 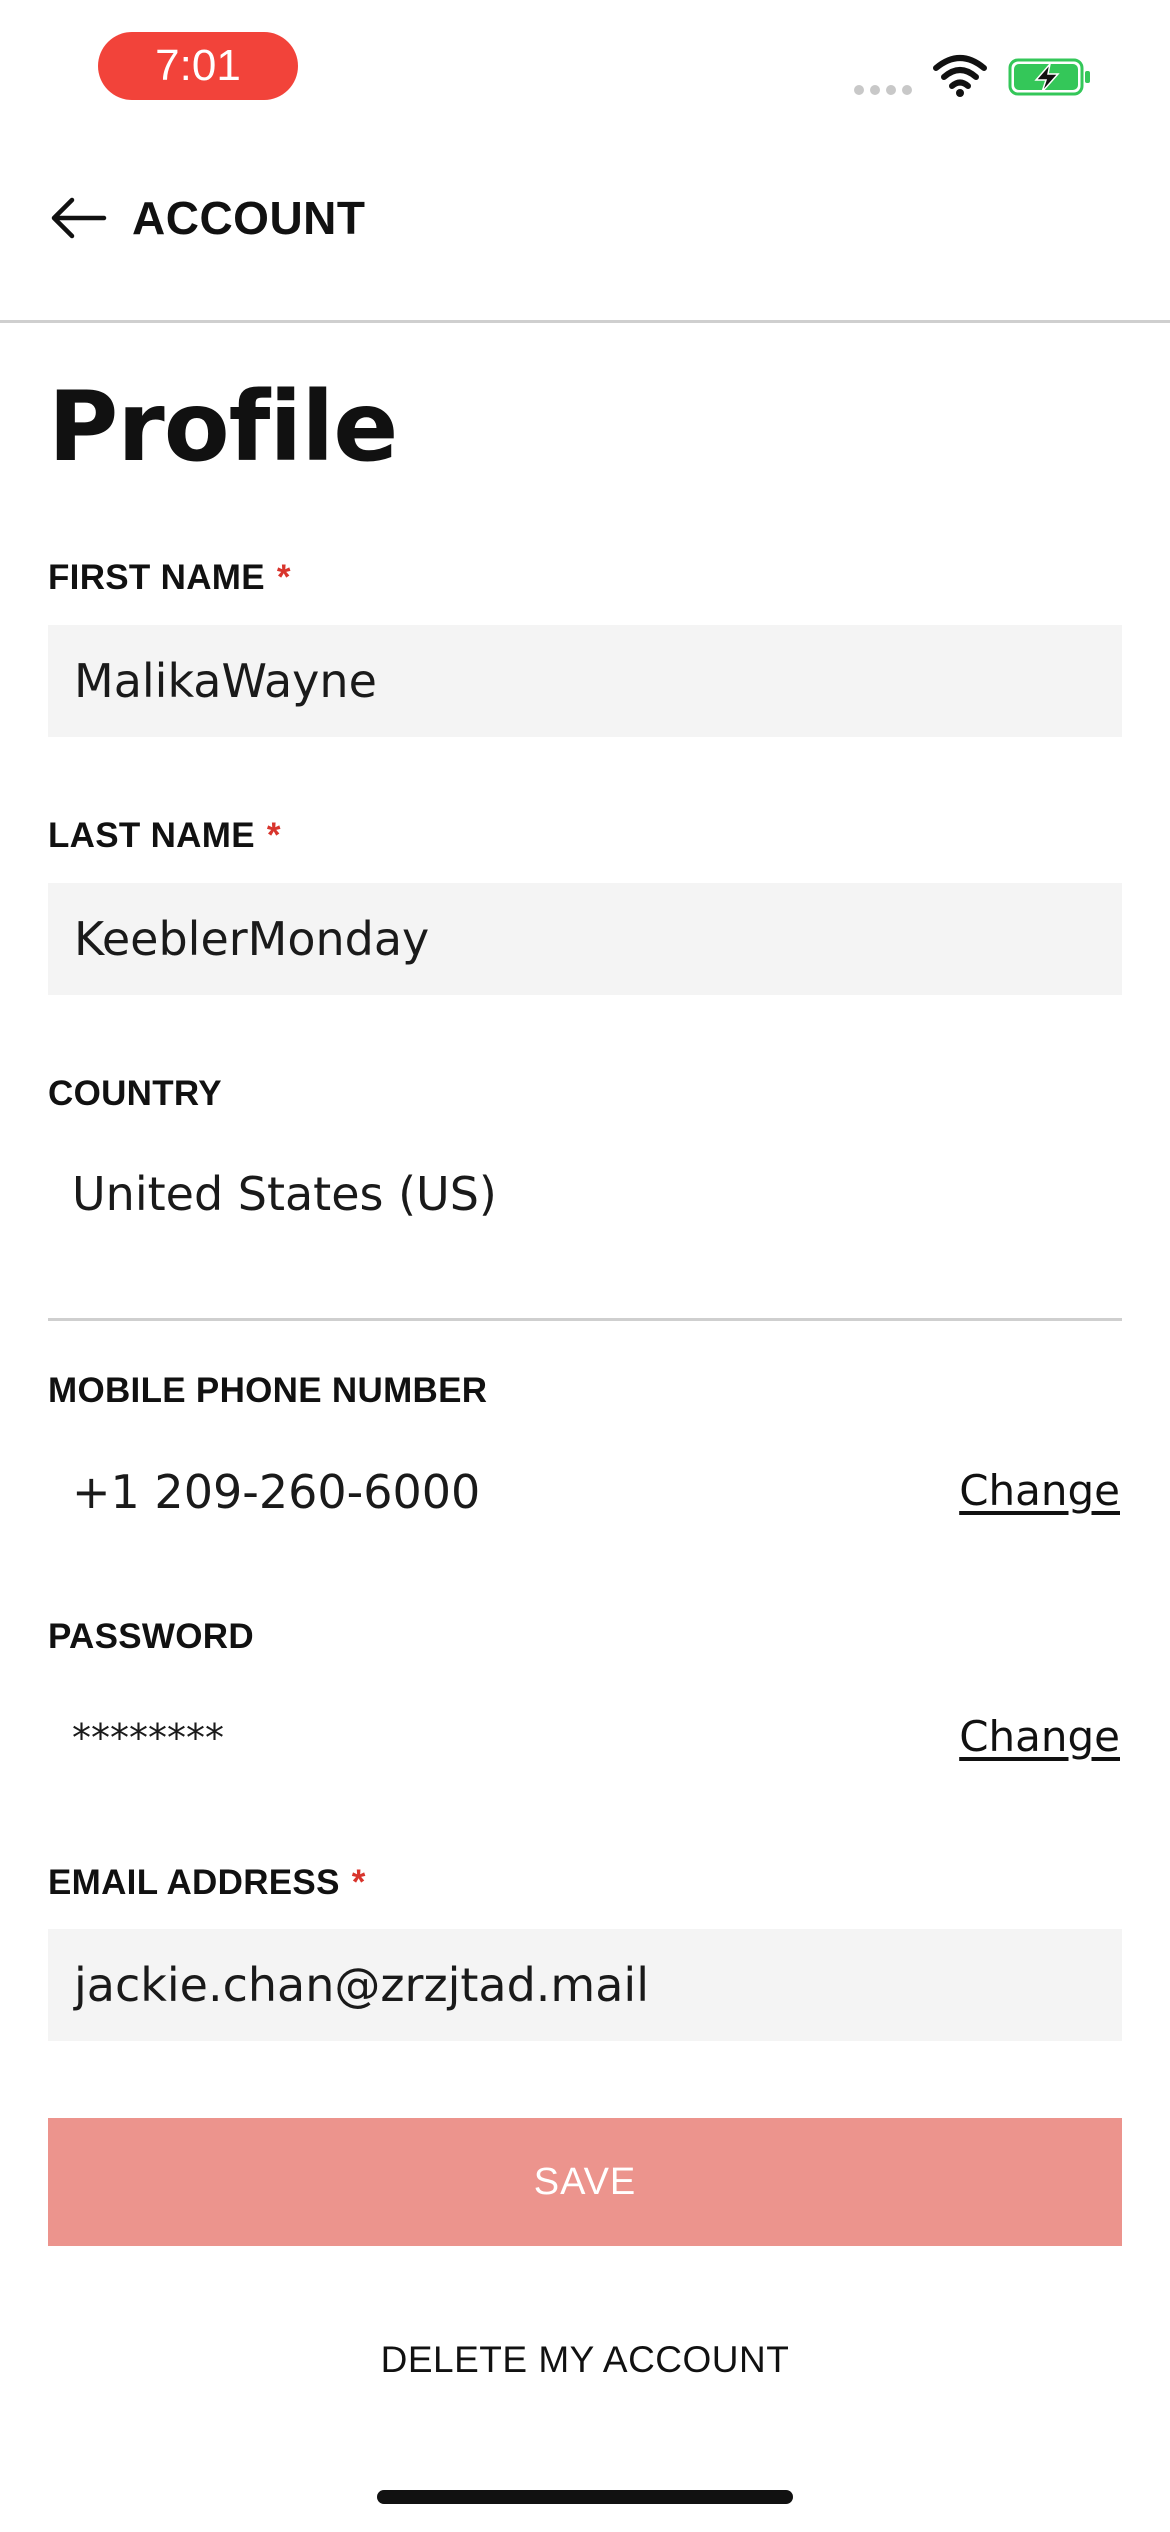 What do you see at coordinates (1039, 1737) in the screenshot?
I see `change-password-link: Change` at bounding box center [1039, 1737].